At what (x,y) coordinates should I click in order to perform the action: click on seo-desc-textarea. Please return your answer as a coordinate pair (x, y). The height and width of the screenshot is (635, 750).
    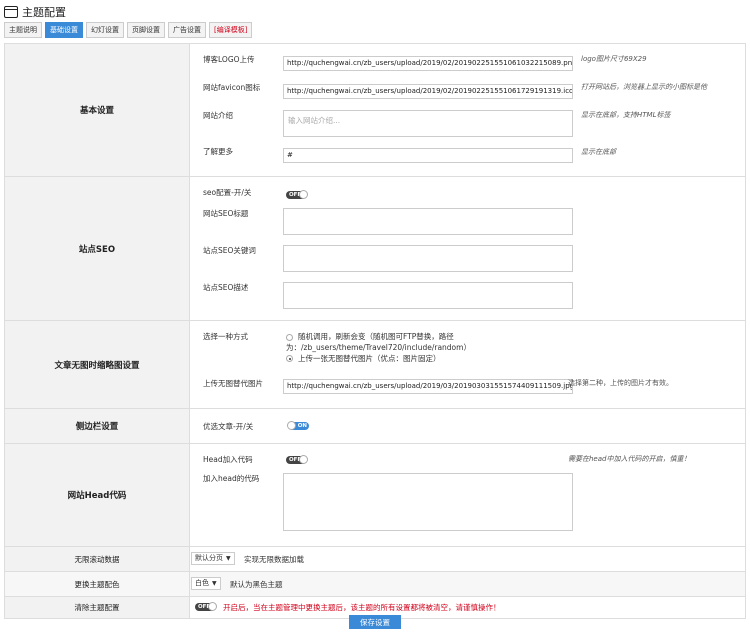
    Looking at the image, I should click on (428, 295).